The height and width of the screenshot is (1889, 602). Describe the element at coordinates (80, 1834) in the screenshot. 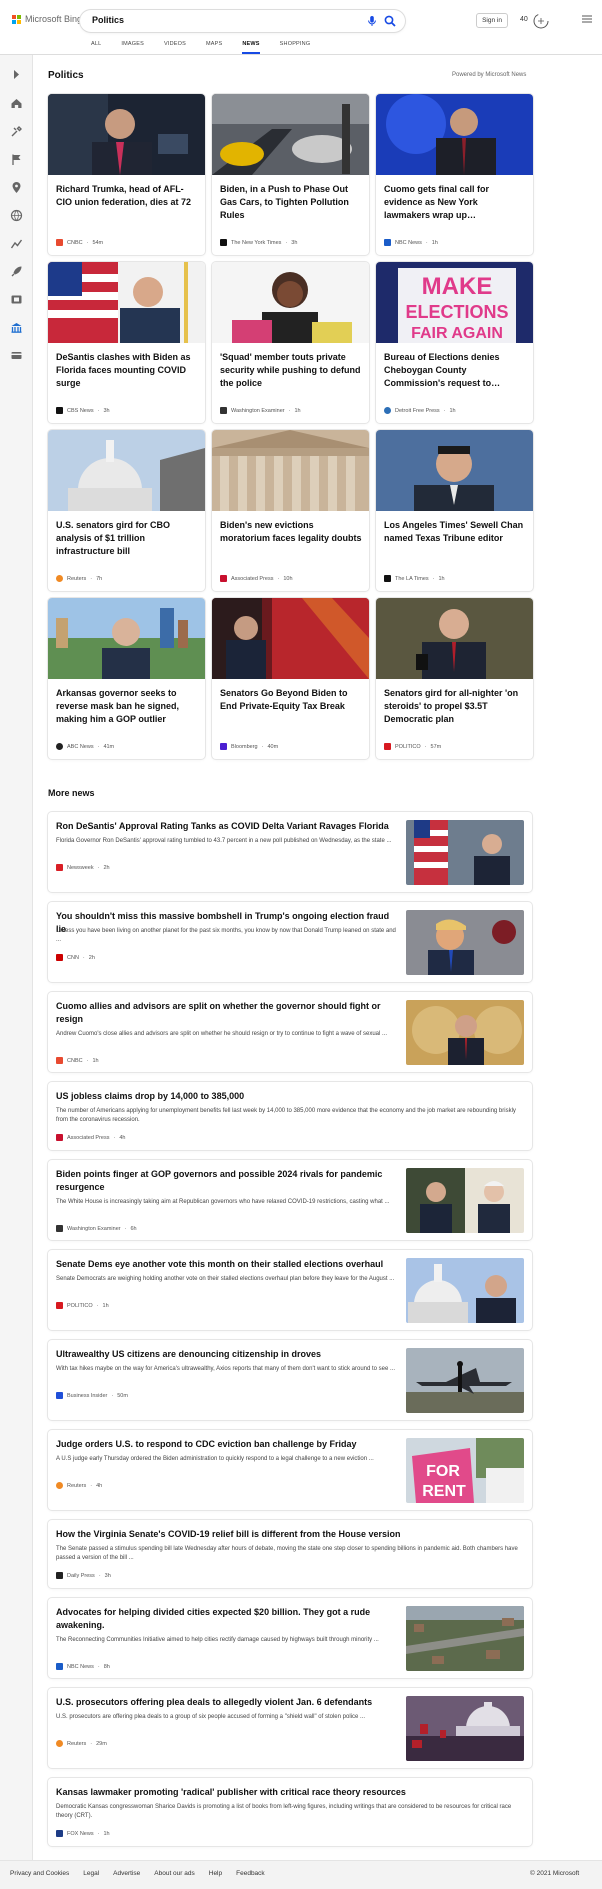

I see `source-name: FOX News` at that location.